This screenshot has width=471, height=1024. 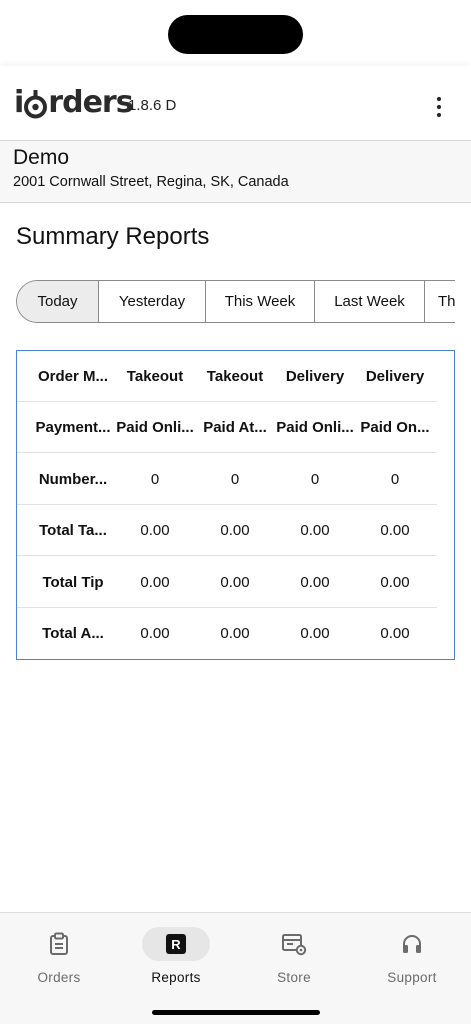 I want to click on app-version: 1.8.6 D, so click(x=152, y=105).